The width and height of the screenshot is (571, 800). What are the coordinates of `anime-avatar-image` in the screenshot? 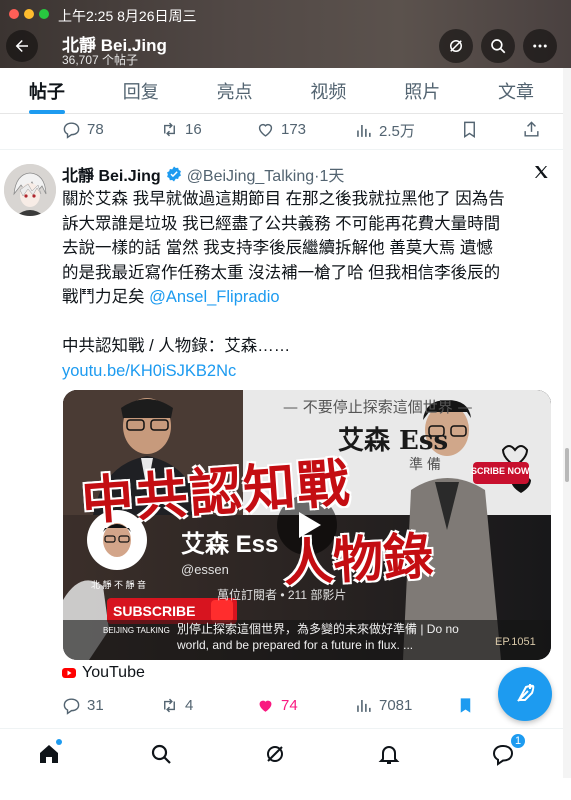 It's located at (30, 190).